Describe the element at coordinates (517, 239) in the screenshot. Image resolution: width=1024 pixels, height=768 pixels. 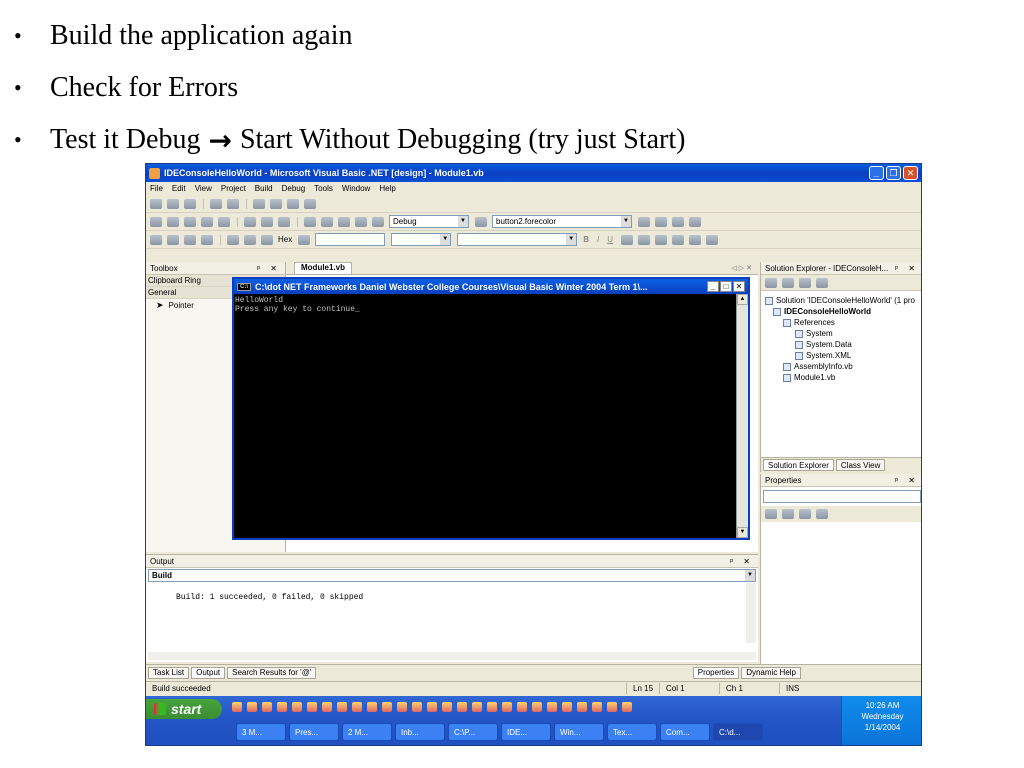
I see `style-combo: ▼` at that location.